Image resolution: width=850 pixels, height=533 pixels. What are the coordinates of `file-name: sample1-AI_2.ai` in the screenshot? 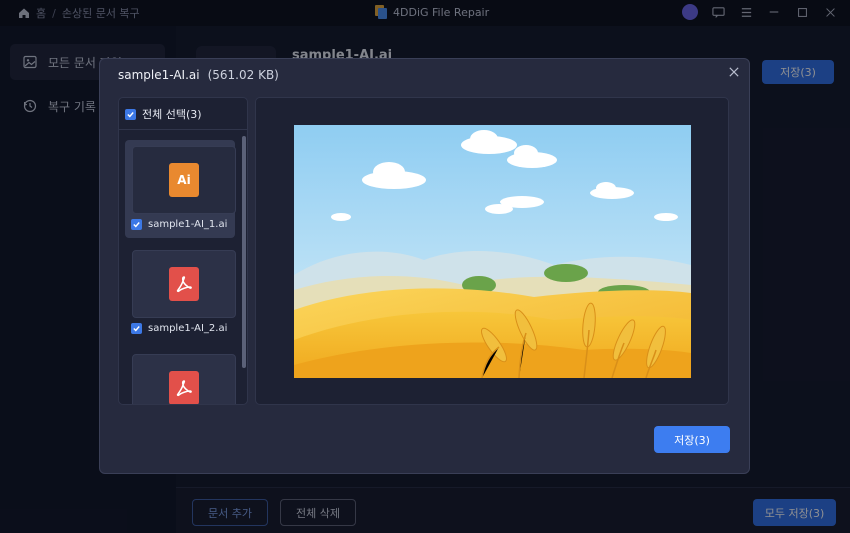 It's located at (188, 328).